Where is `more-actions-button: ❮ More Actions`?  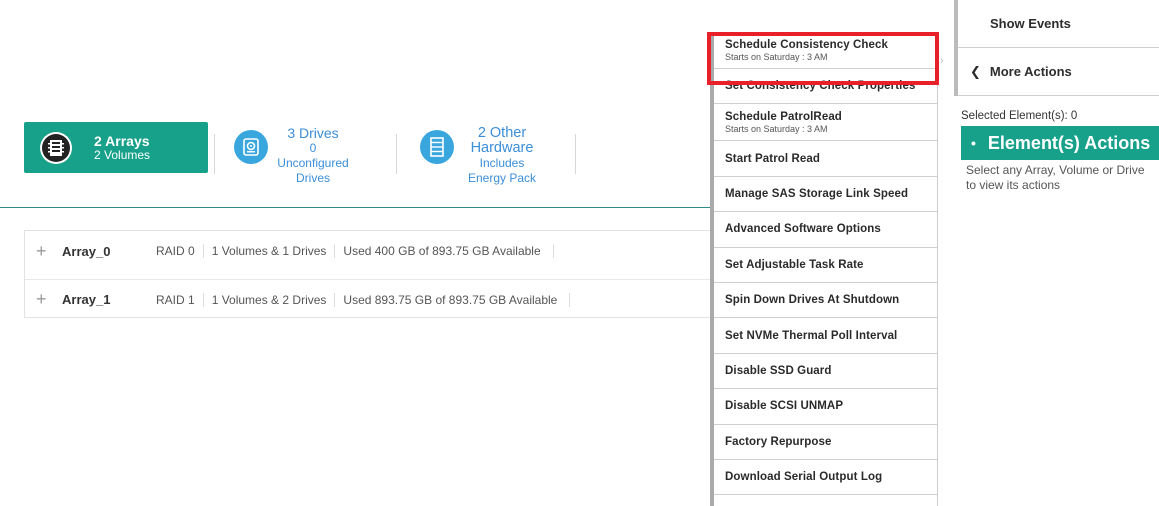 more-actions-button: ❮ More Actions is located at coordinates (1058, 72).